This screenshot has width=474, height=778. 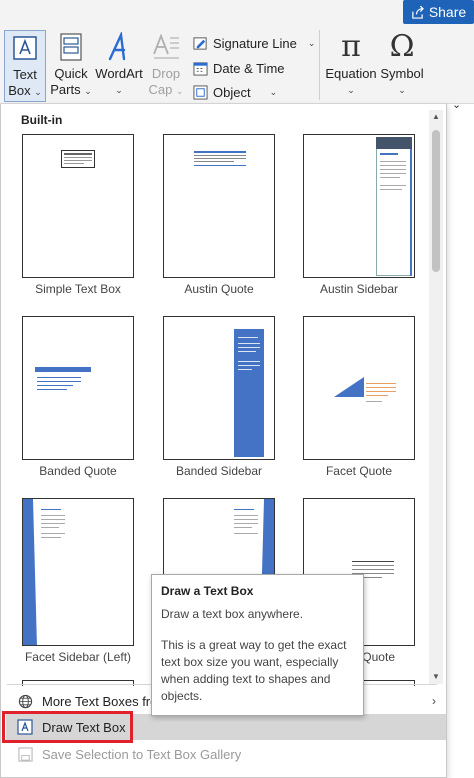 What do you see at coordinates (436, 397) in the screenshot?
I see `gallery-scrollbar: ▲ ▼` at bounding box center [436, 397].